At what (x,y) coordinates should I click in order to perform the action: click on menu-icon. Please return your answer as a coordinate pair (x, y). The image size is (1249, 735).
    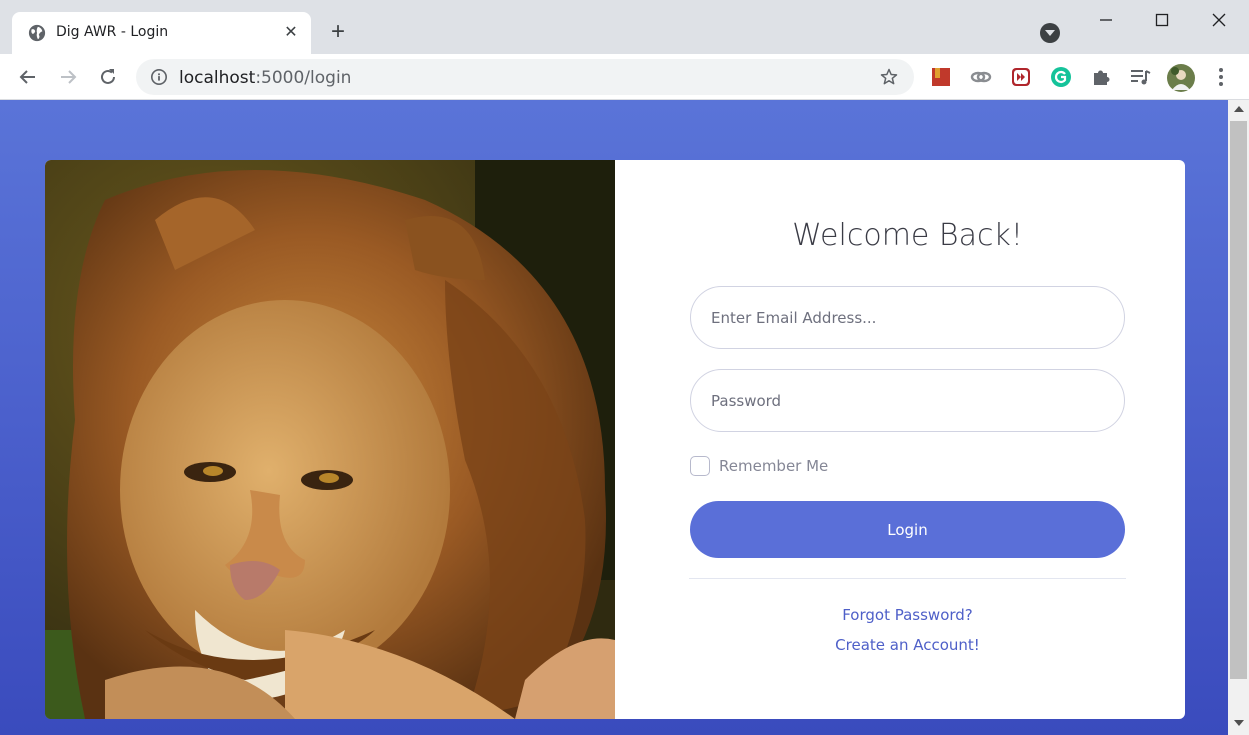
    Looking at the image, I should click on (1221, 77).